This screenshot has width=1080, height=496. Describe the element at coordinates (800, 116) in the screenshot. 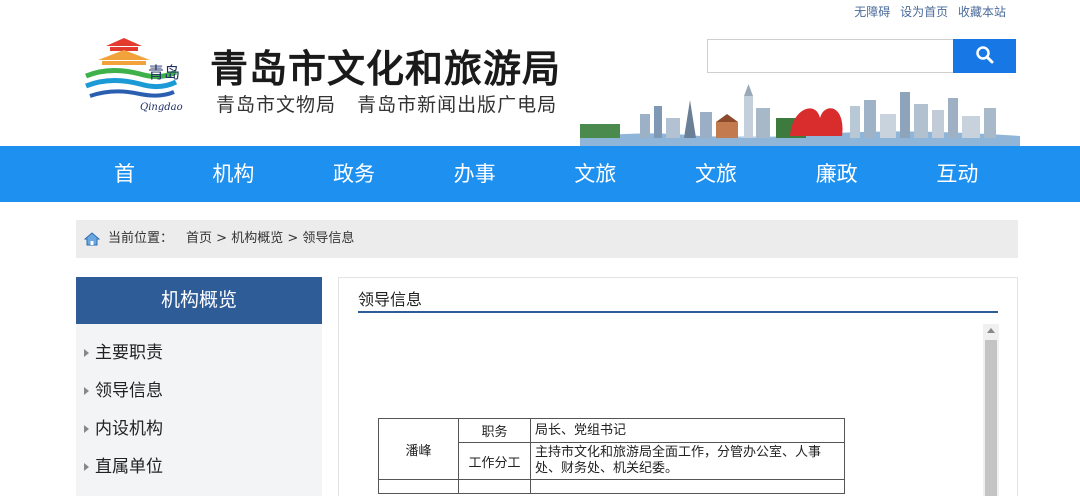

I see `city-skyline-image` at that location.